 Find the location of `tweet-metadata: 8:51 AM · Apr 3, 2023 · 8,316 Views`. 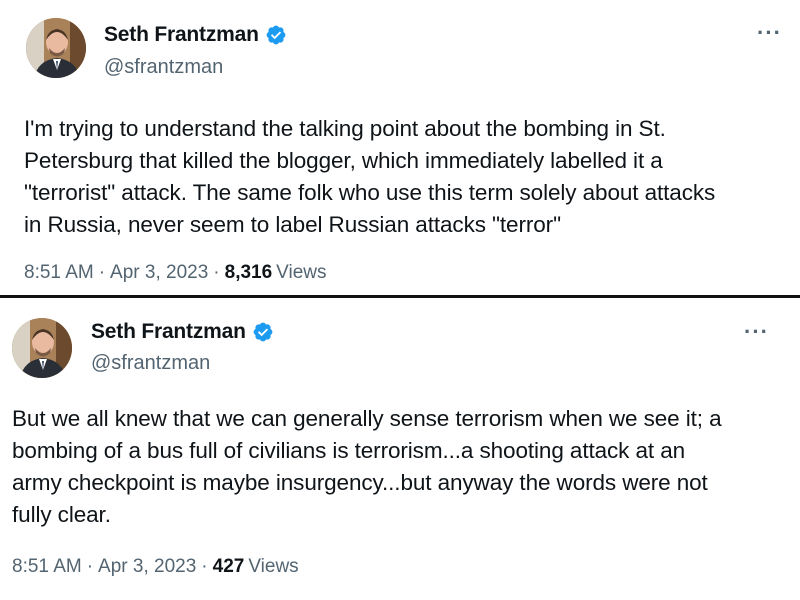

tweet-metadata: 8:51 AM · Apr 3, 2023 · 8,316 Views is located at coordinates (175, 273).